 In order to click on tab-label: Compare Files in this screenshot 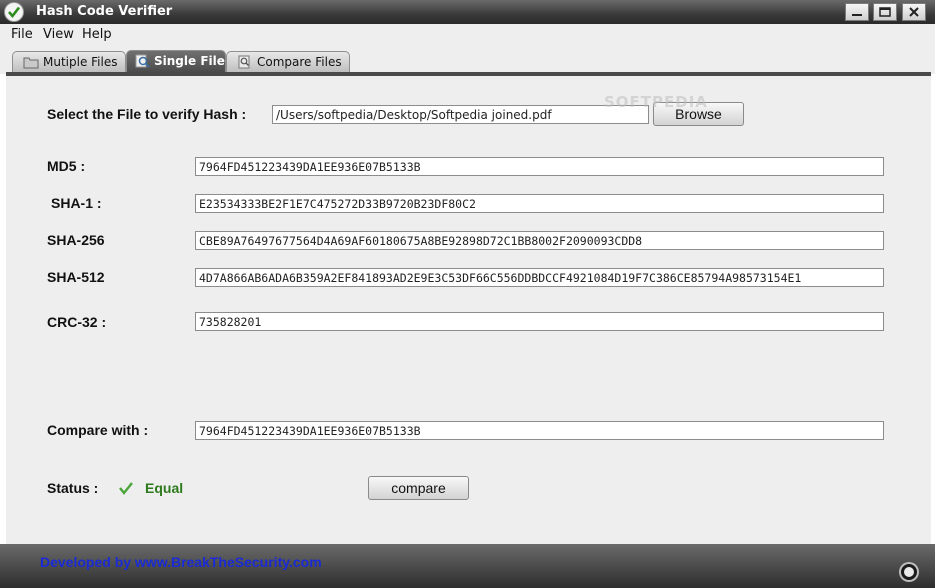, I will do `click(299, 62)`.